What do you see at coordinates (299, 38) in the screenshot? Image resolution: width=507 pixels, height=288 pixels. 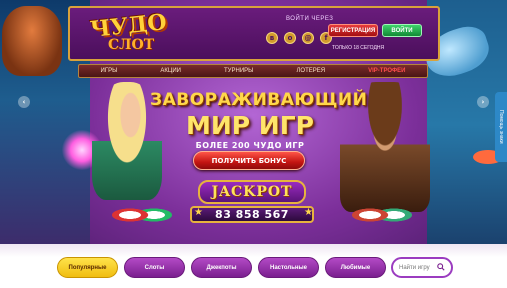 I see `social-login-icons: в о @ f` at bounding box center [299, 38].